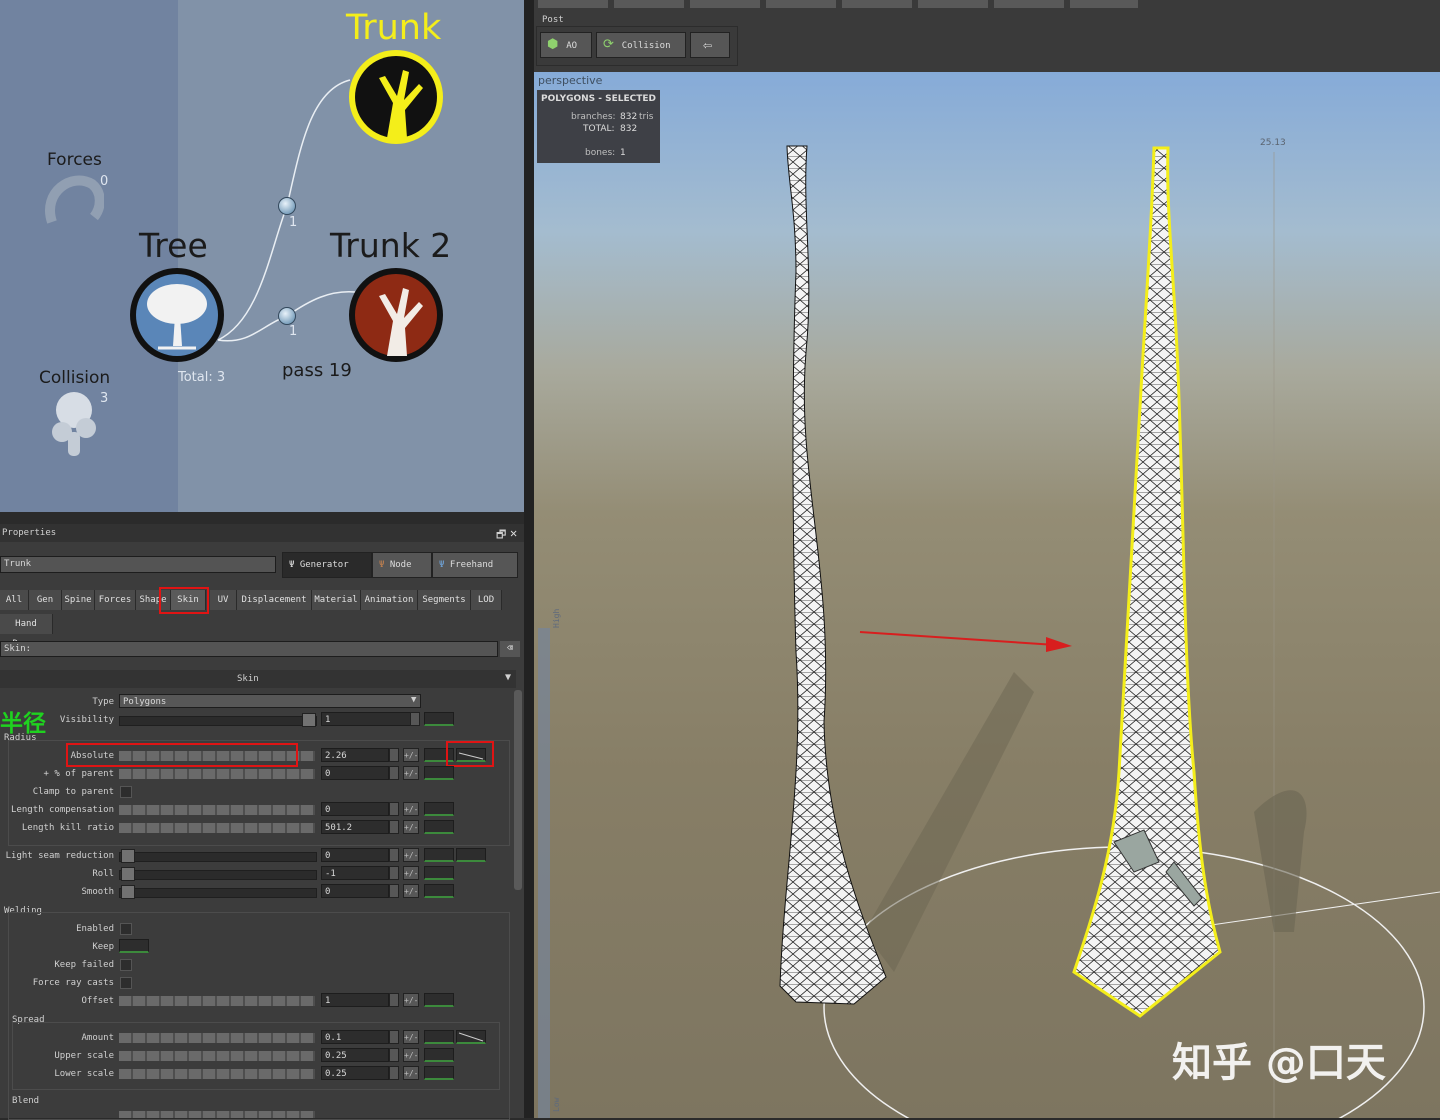  What do you see at coordinates (309, 720) in the screenshot?
I see `visibility-slider-handle` at bounding box center [309, 720].